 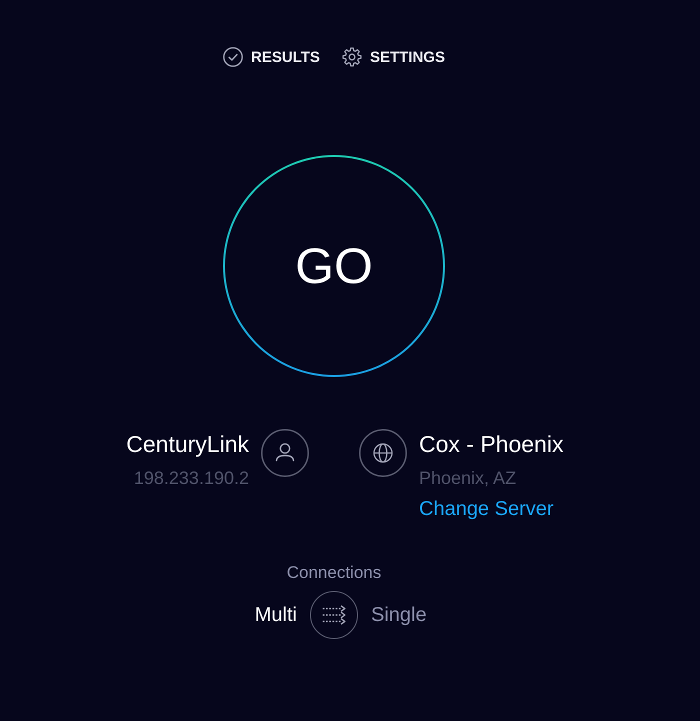 I want to click on connections-label: Connections, so click(x=334, y=573).